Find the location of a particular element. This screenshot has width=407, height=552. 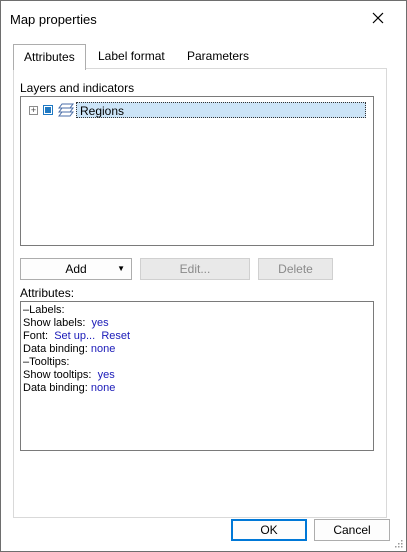

show-labels-name: Show labels: is located at coordinates (54, 323).